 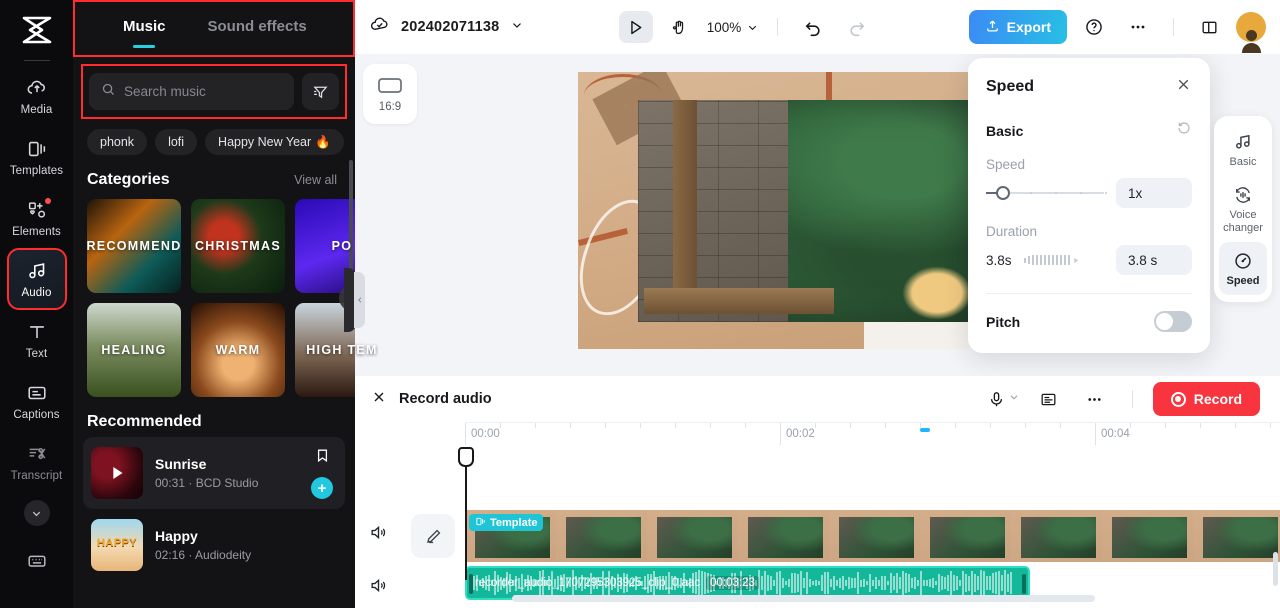 I want to click on categories-title: Categories, so click(x=128, y=179).